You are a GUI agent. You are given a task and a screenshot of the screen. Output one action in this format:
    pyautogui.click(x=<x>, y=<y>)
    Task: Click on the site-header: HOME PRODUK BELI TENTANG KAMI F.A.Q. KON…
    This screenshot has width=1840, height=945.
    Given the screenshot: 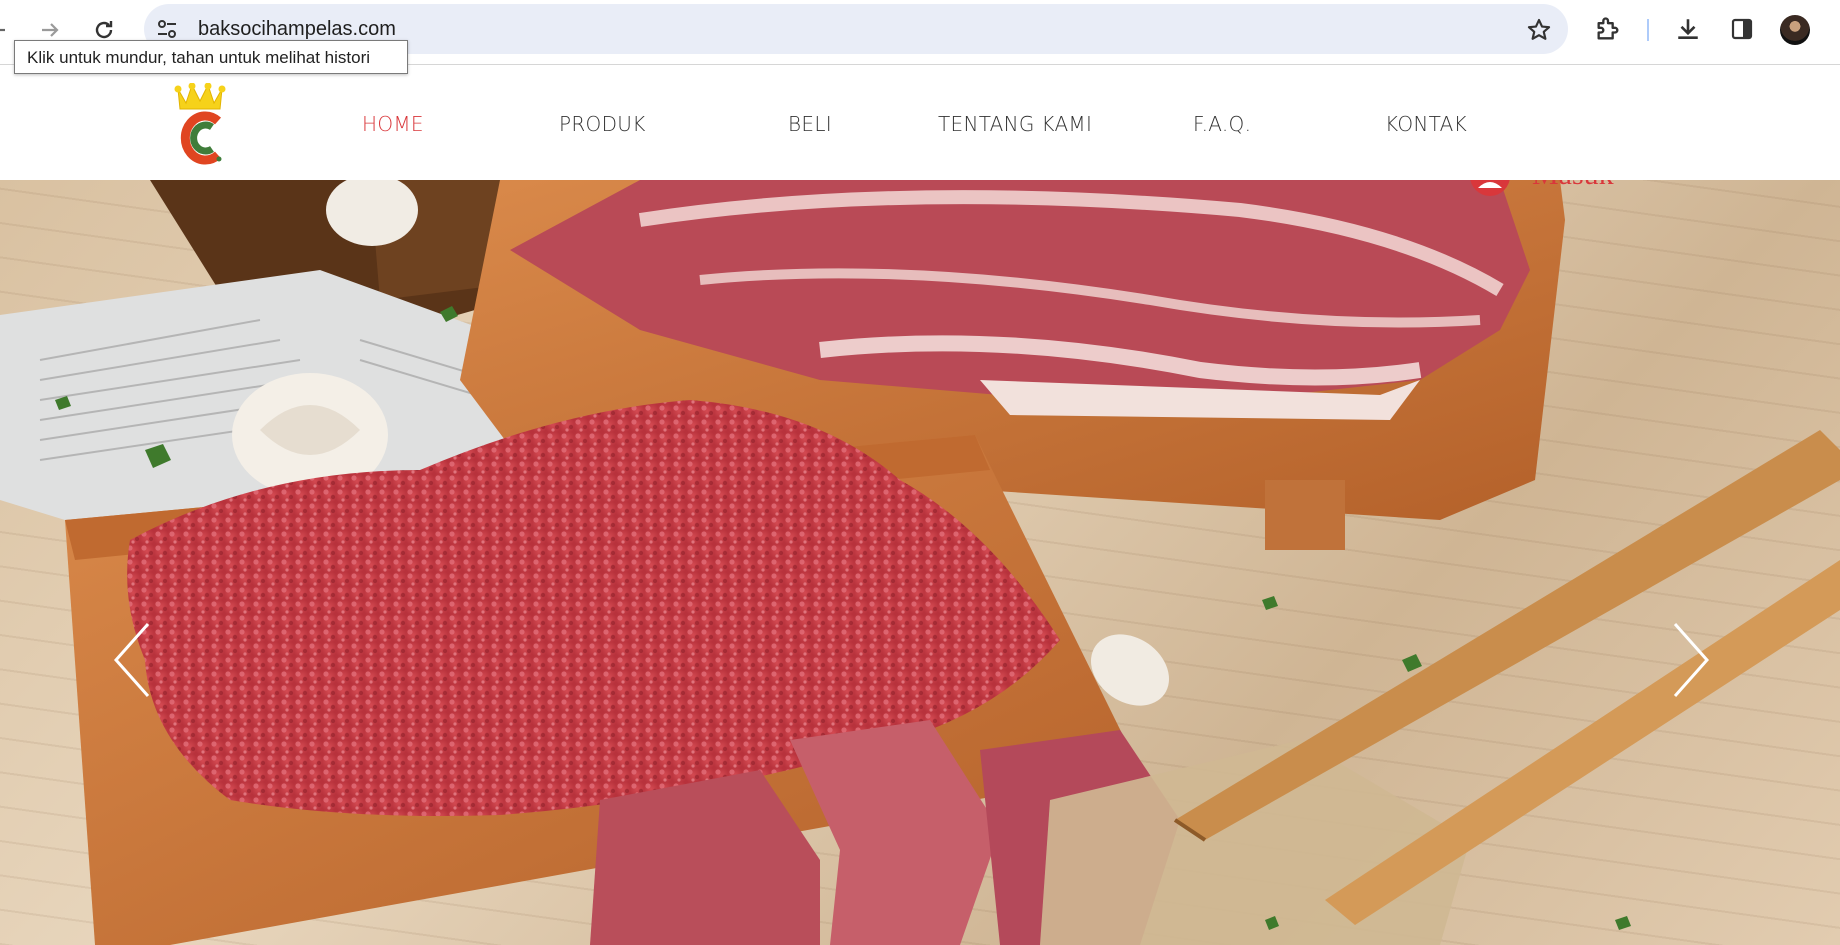 What is the action you would take?
    pyautogui.click(x=920, y=122)
    